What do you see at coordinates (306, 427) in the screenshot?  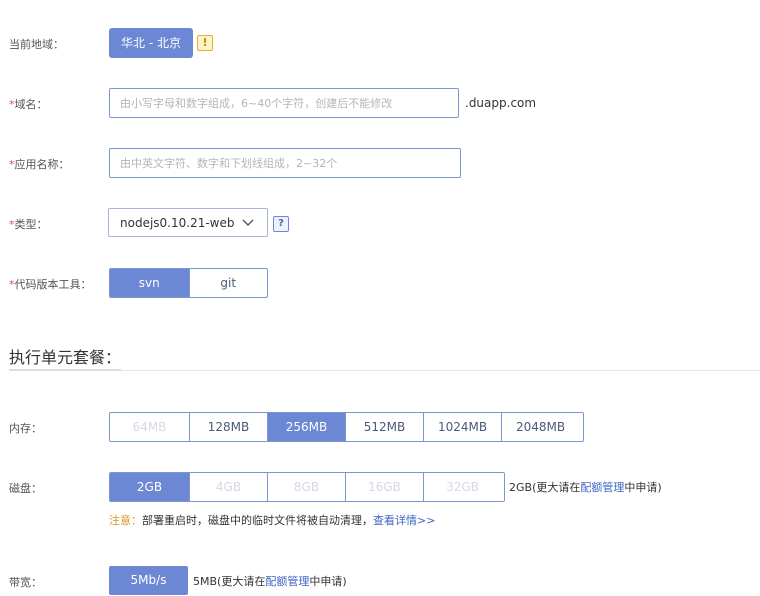 I see `memory-option-256mb: 256MB` at bounding box center [306, 427].